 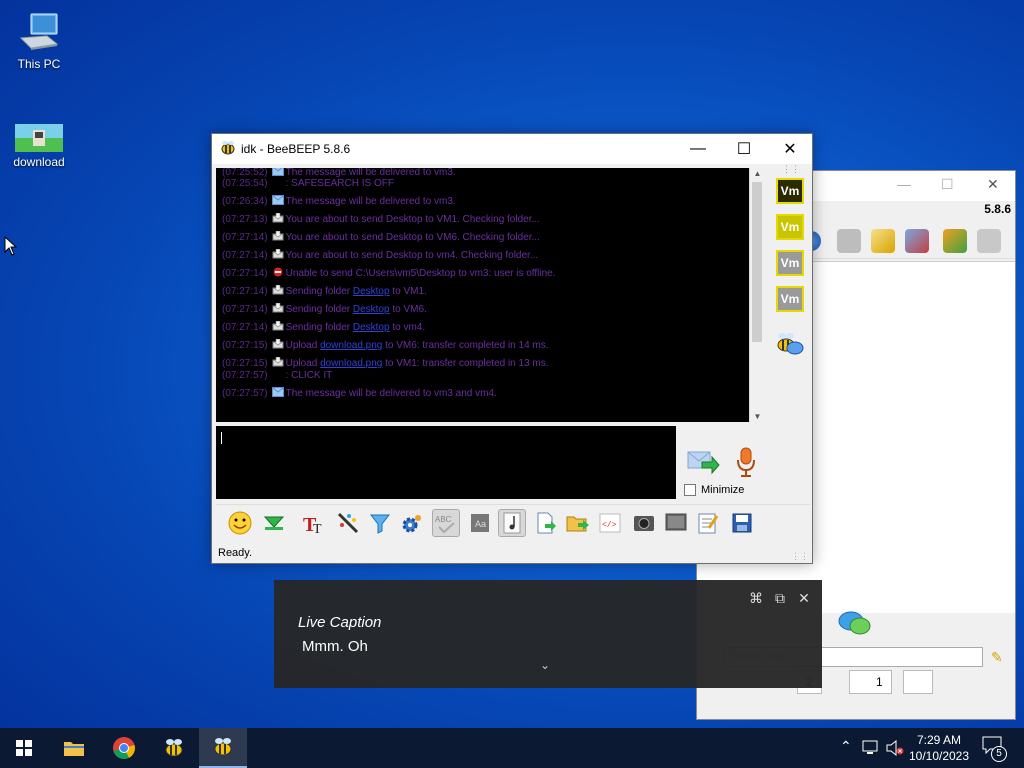 What do you see at coordinates (308, 185) in the screenshot?
I see `chat-line: (07:25:54): SAFESEARCH IS OFF` at bounding box center [308, 185].